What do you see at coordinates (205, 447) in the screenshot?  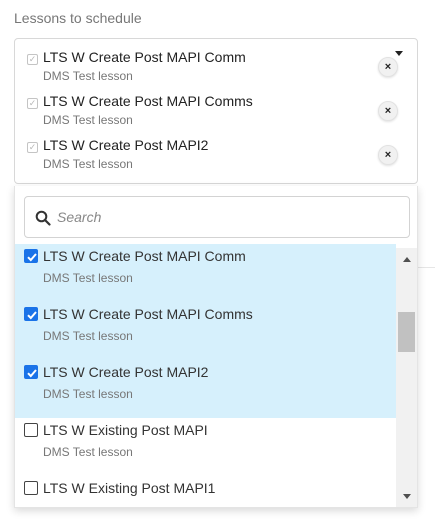 I see `option-item: LTS W Existing Post MAPI DMS Test lesson` at bounding box center [205, 447].